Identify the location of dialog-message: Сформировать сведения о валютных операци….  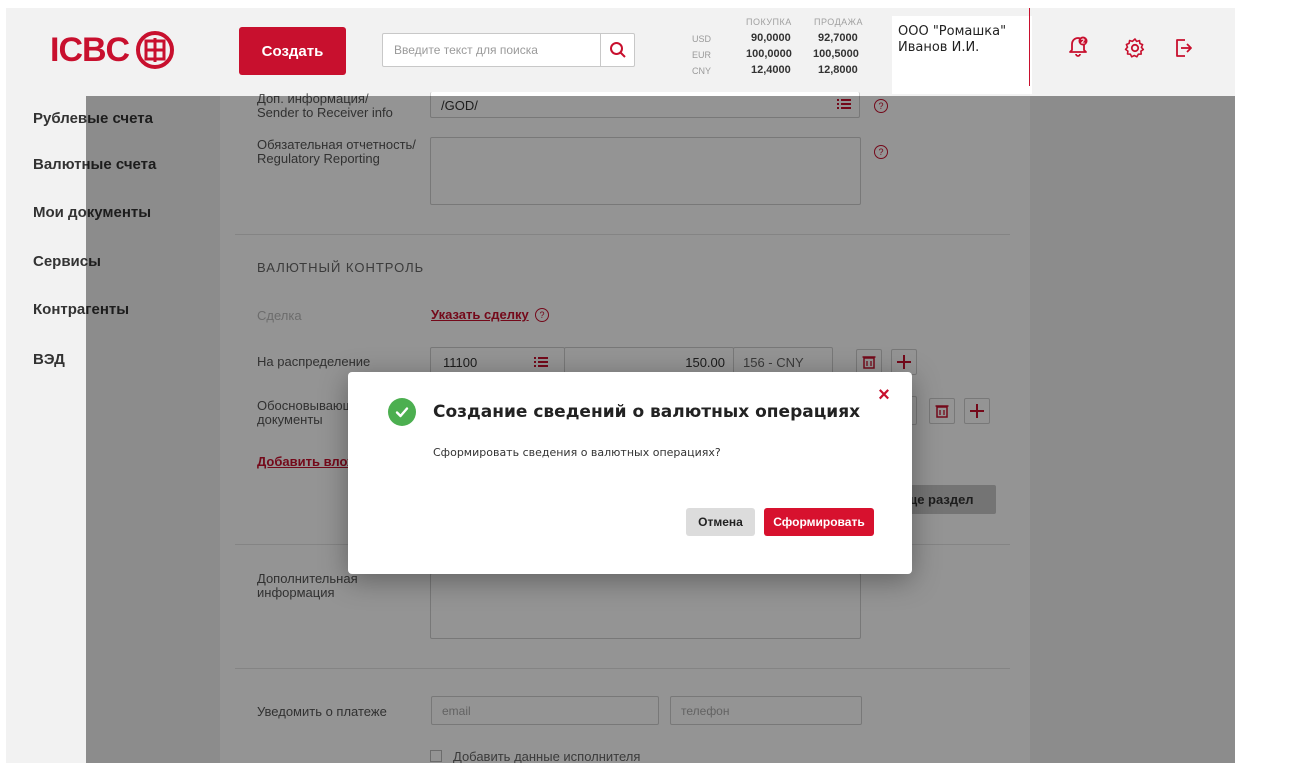
(577, 452).